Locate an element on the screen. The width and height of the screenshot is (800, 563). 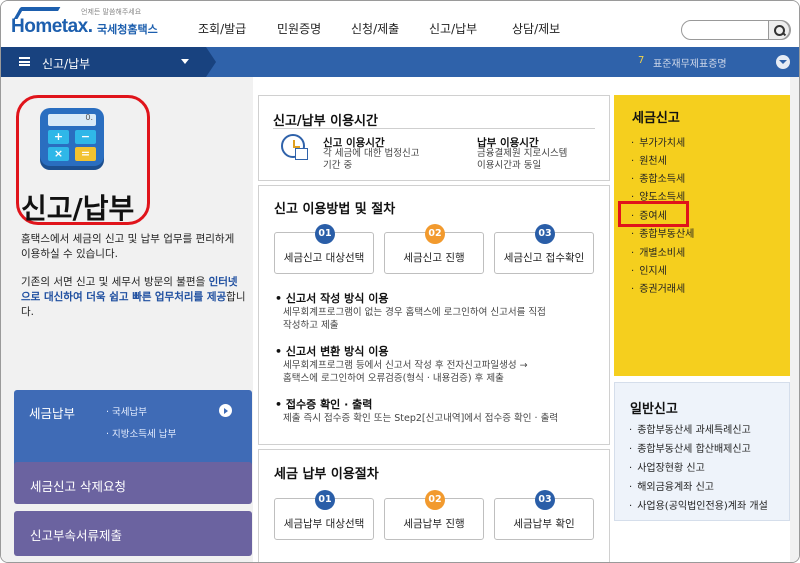
hometax-logo: 언제든 말씀해주세요 Hometax. 국세청홈택스 is located at coordinates (86, 24).